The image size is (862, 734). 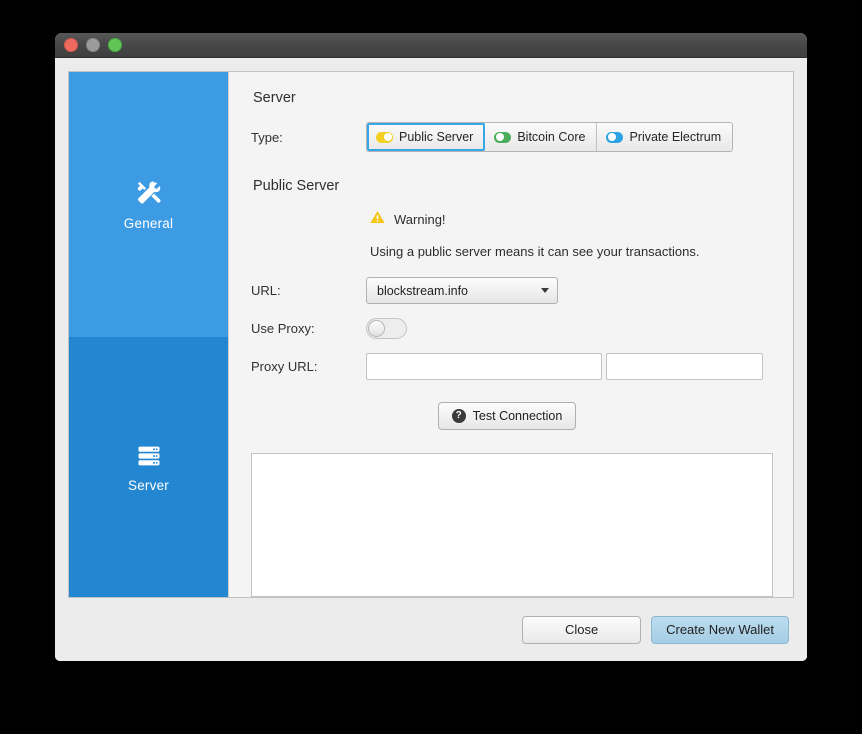 I want to click on toggle-blue-icon, so click(x=615, y=137).